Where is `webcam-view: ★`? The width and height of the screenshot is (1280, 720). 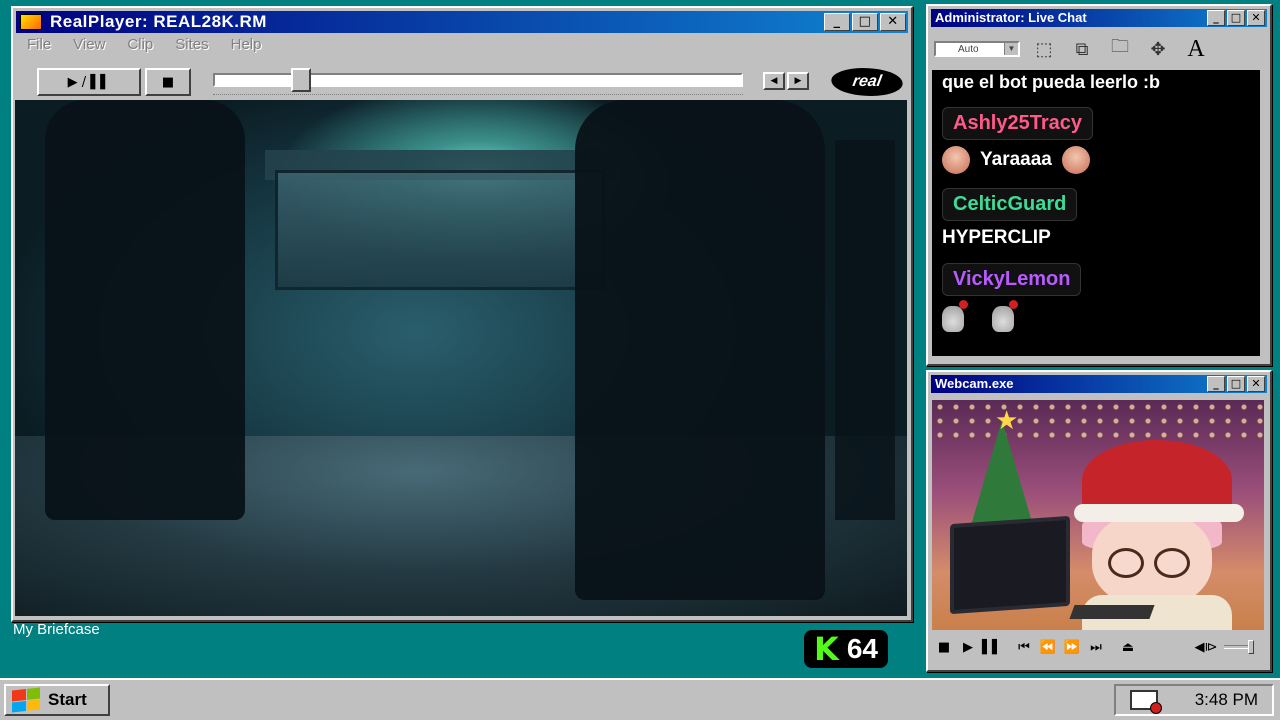 webcam-view: ★ is located at coordinates (1098, 515).